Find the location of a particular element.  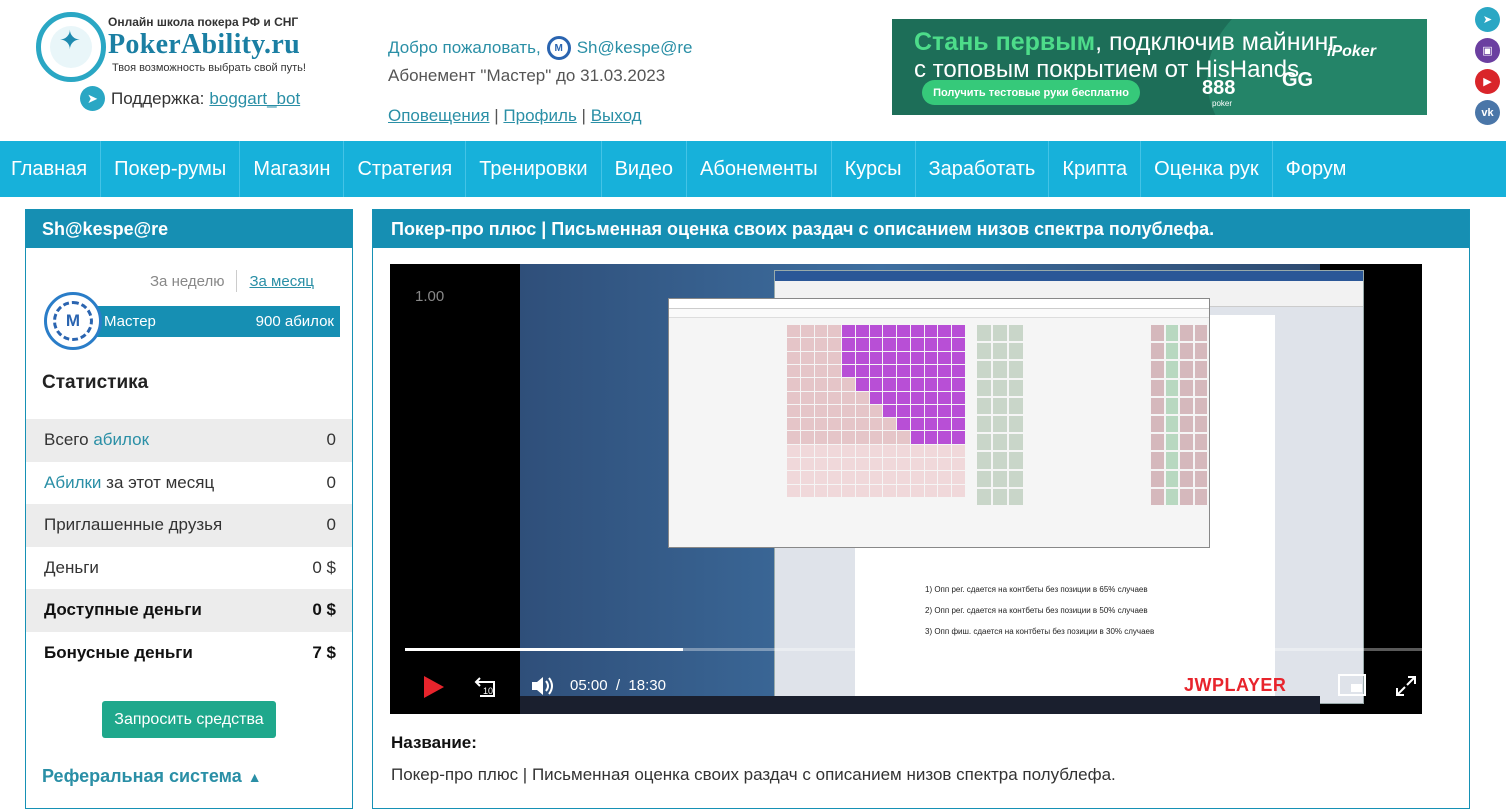

nav-item-trainings: Тренировки is located at coordinates (534, 169).